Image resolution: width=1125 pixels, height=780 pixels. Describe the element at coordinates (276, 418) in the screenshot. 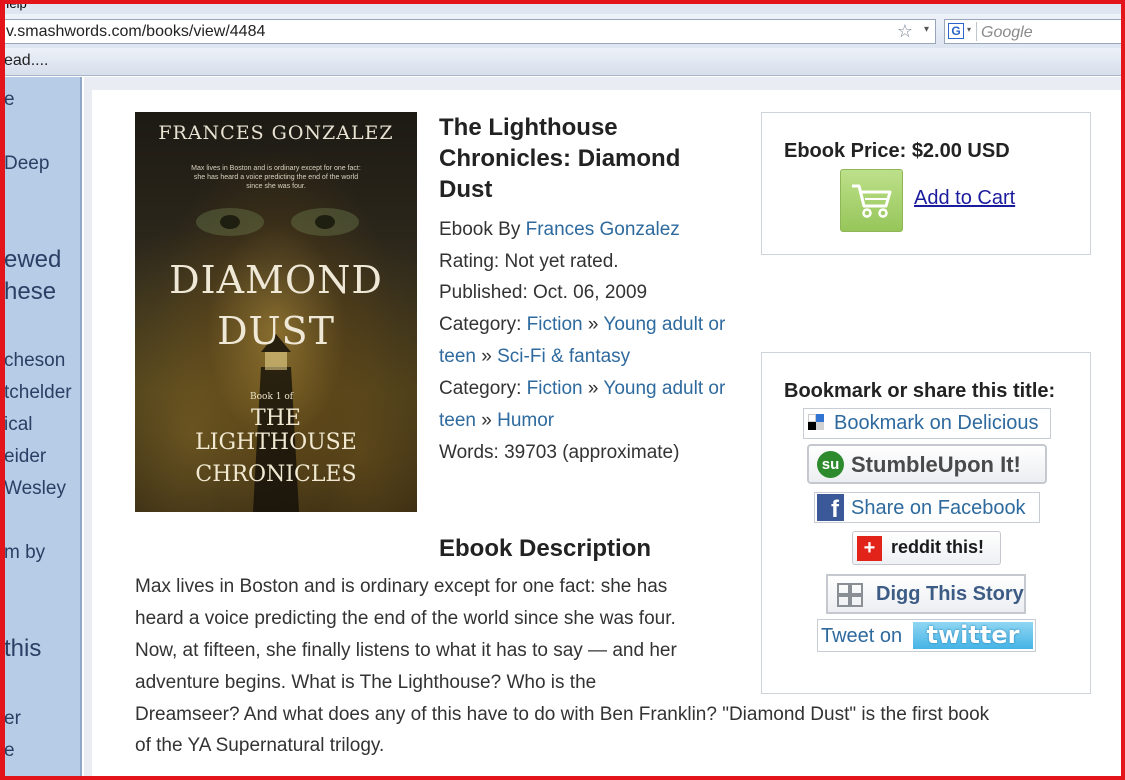

I see `cover-series-line1: THE` at that location.